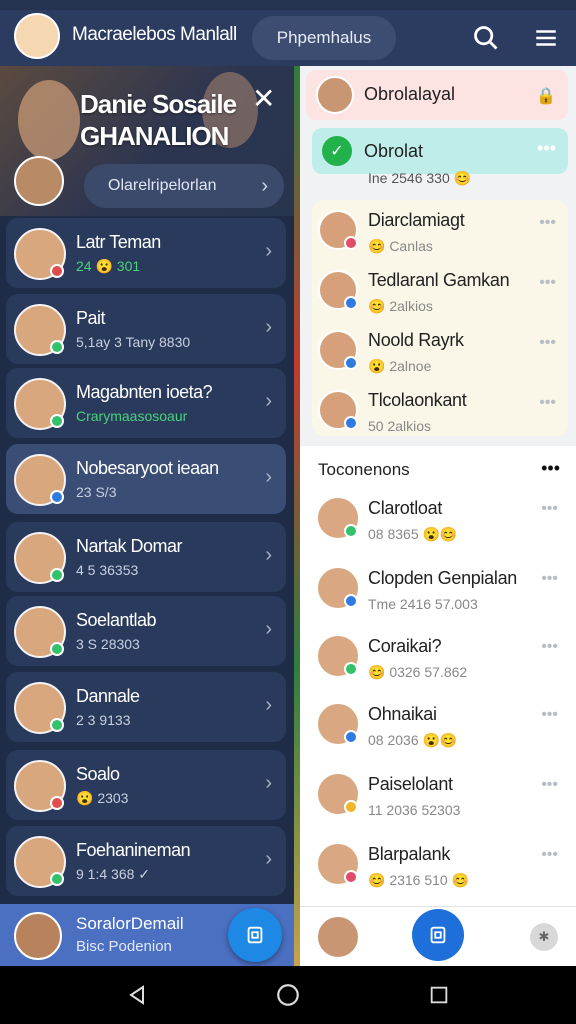 The image size is (576, 1024). Describe the element at coordinates (263, 98) in the screenshot. I see `close-icon: ✕` at that location.